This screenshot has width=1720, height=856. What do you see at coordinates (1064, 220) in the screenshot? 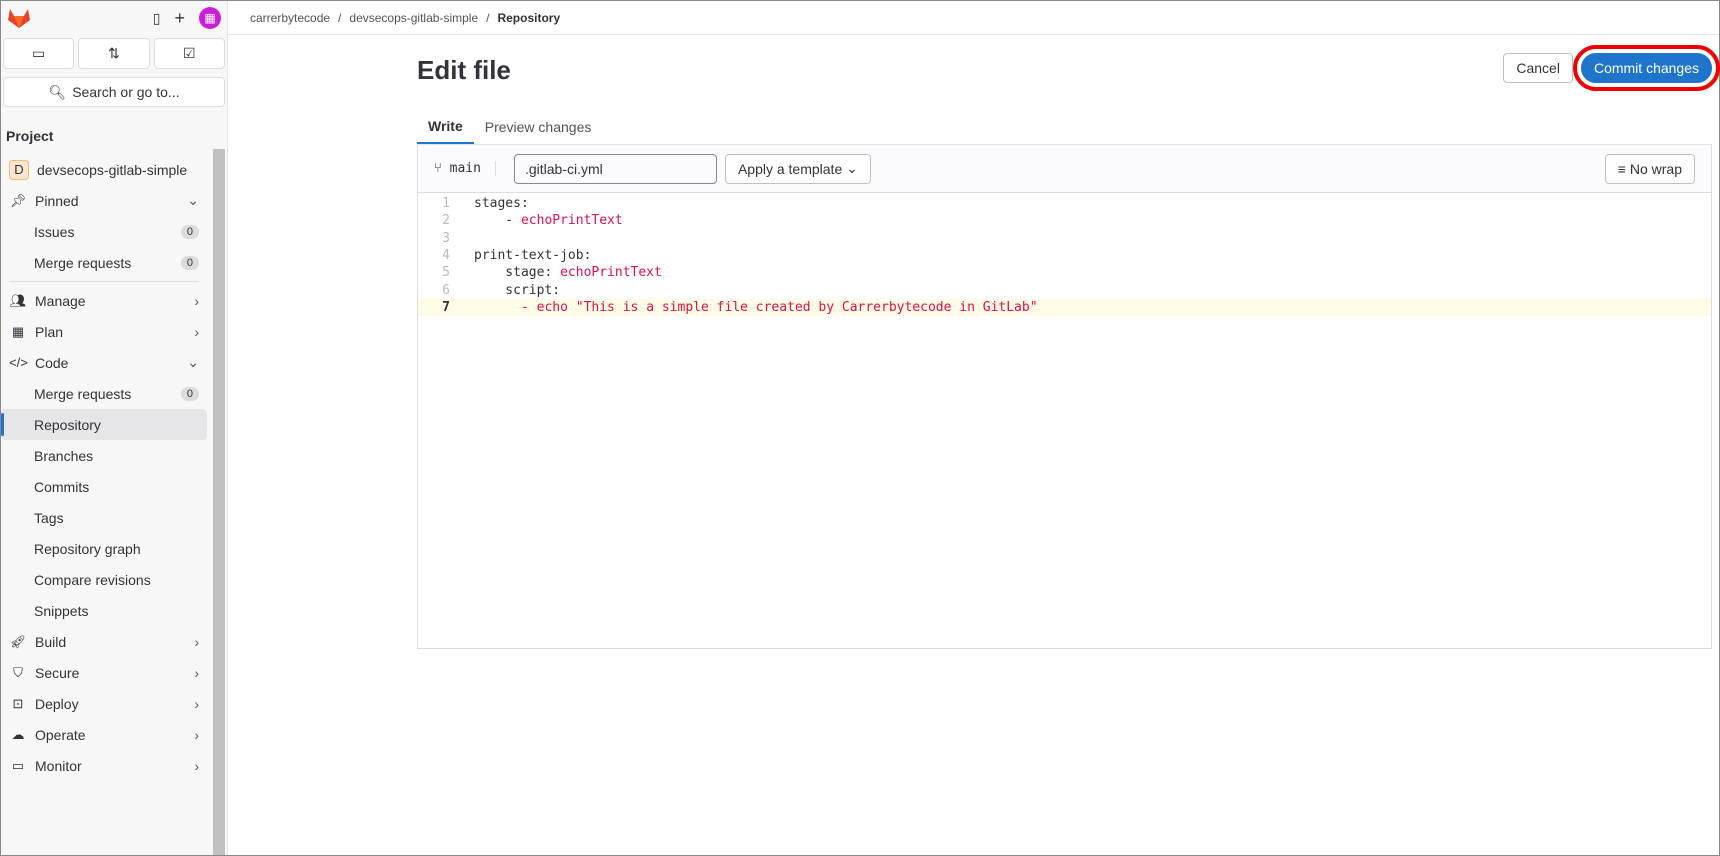
I see `code-line: 2 - echoPrintText` at bounding box center [1064, 220].